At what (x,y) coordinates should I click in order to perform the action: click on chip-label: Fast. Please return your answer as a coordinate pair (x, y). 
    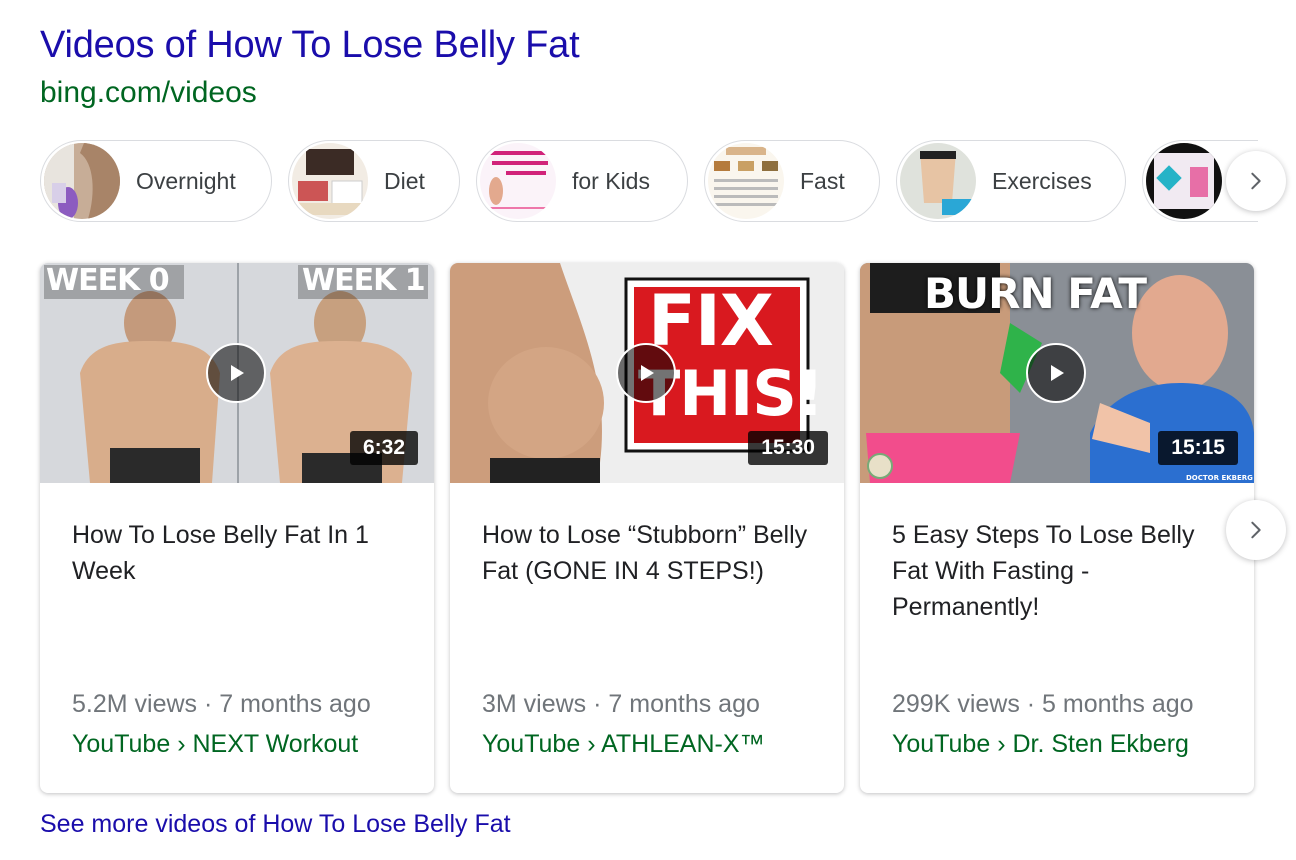
    Looking at the image, I should click on (822, 180).